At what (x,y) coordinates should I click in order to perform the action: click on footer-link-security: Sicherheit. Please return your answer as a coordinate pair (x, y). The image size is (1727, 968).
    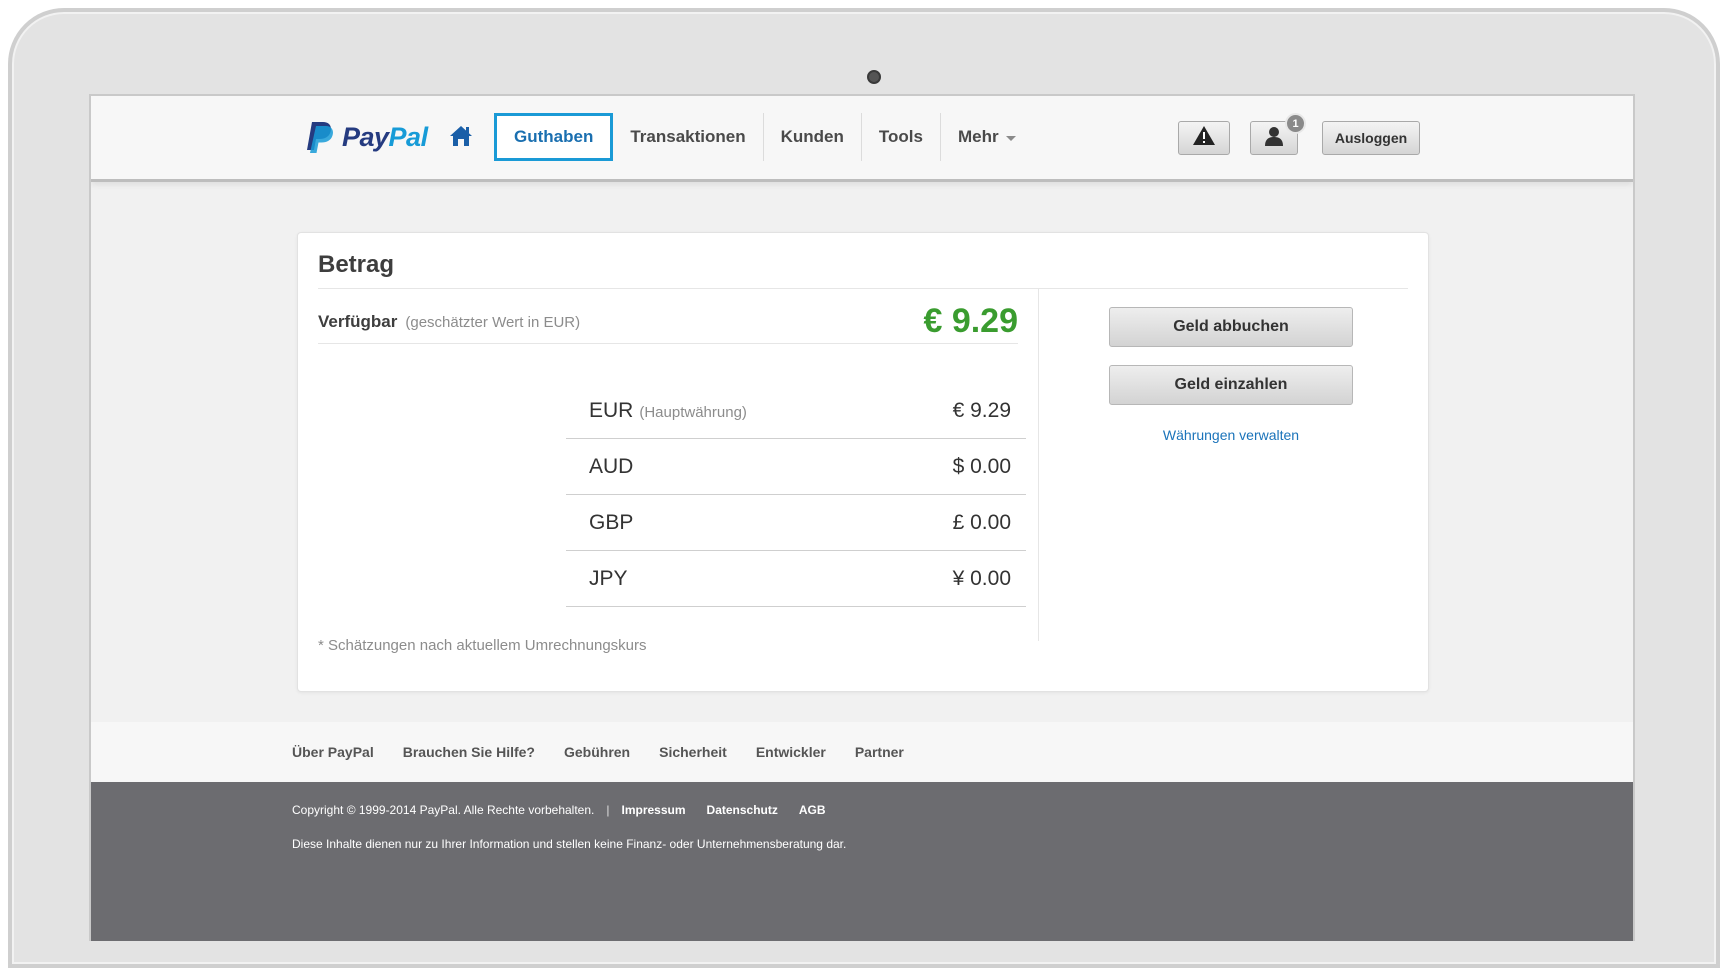
    Looking at the image, I should click on (693, 752).